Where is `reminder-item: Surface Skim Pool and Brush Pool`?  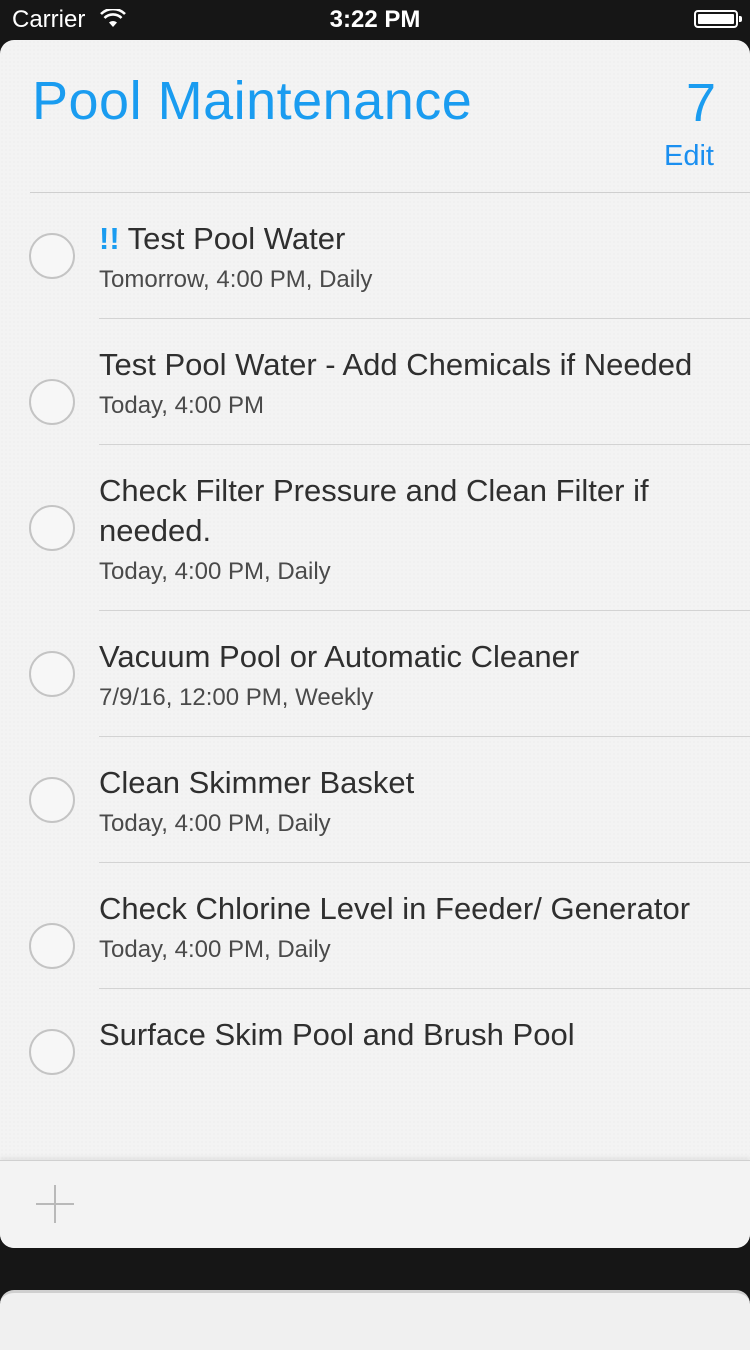
reminder-item: Surface Skim Pool and Brush Pool is located at coordinates (375, 1034).